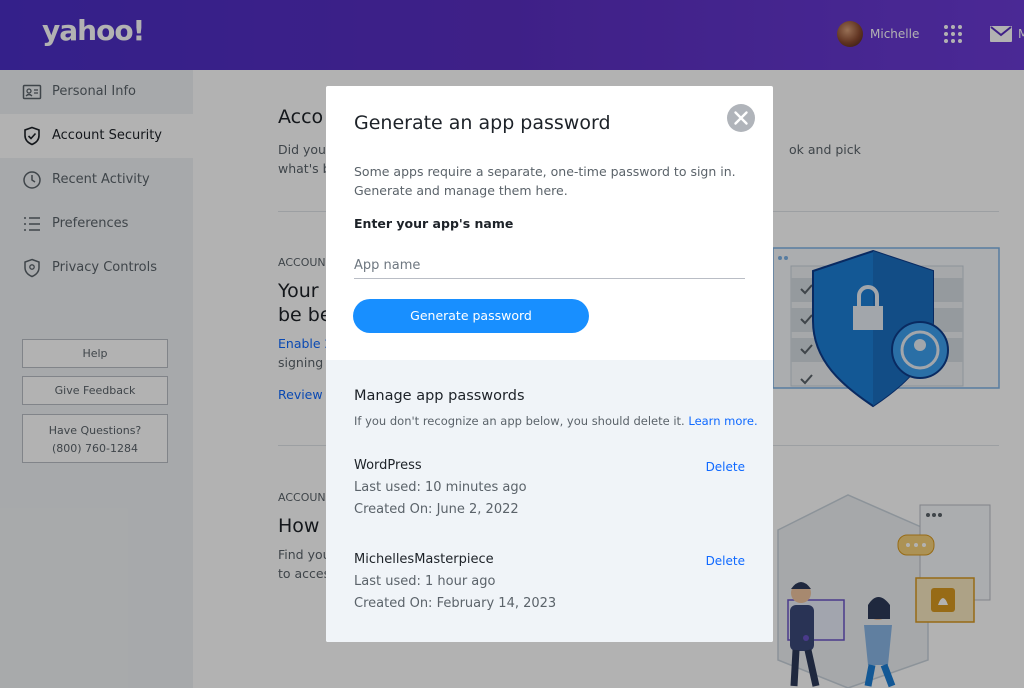  I want to click on app-name: WordPress, so click(388, 465).